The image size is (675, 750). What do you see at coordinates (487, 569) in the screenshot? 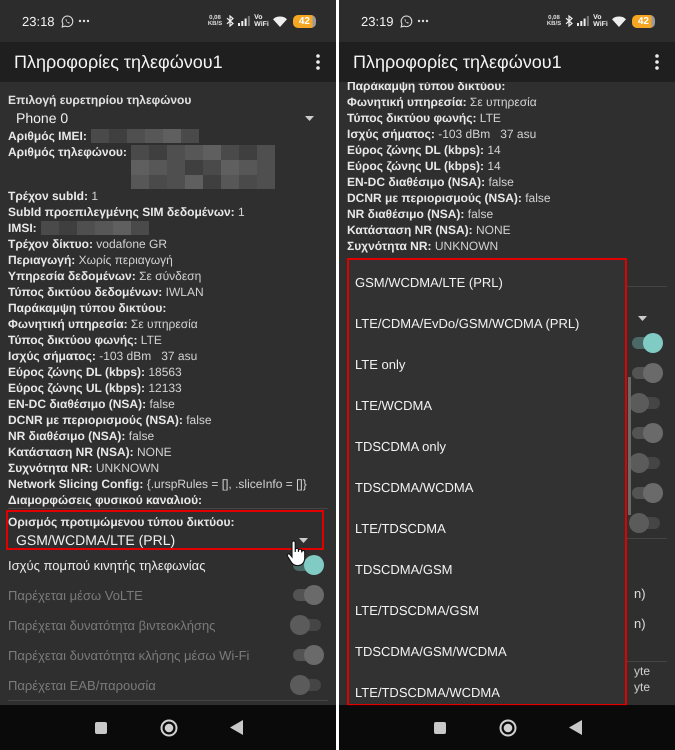
I see `dropdown-option: TDSCDMA/GSM` at bounding box center [487, 569].